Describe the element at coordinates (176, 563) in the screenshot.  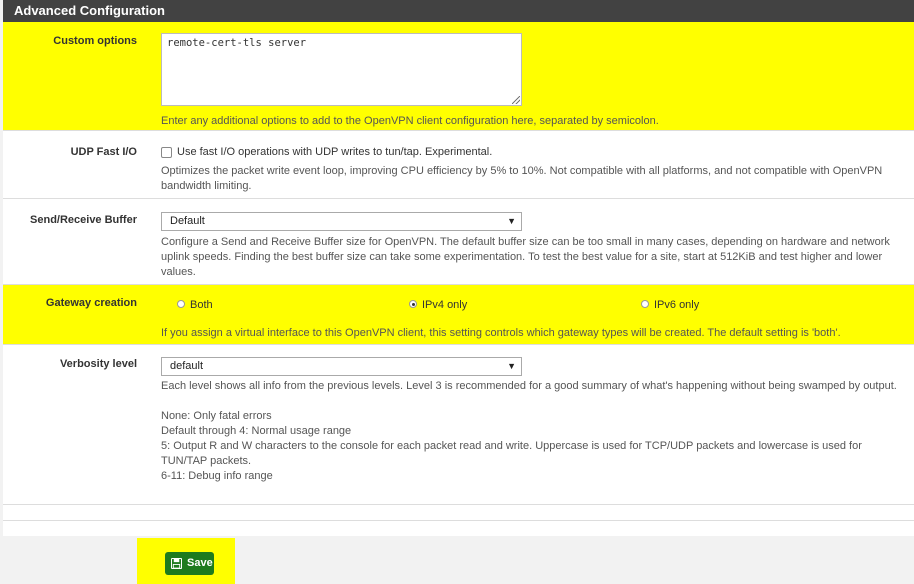
I see `save-icon` at that location.